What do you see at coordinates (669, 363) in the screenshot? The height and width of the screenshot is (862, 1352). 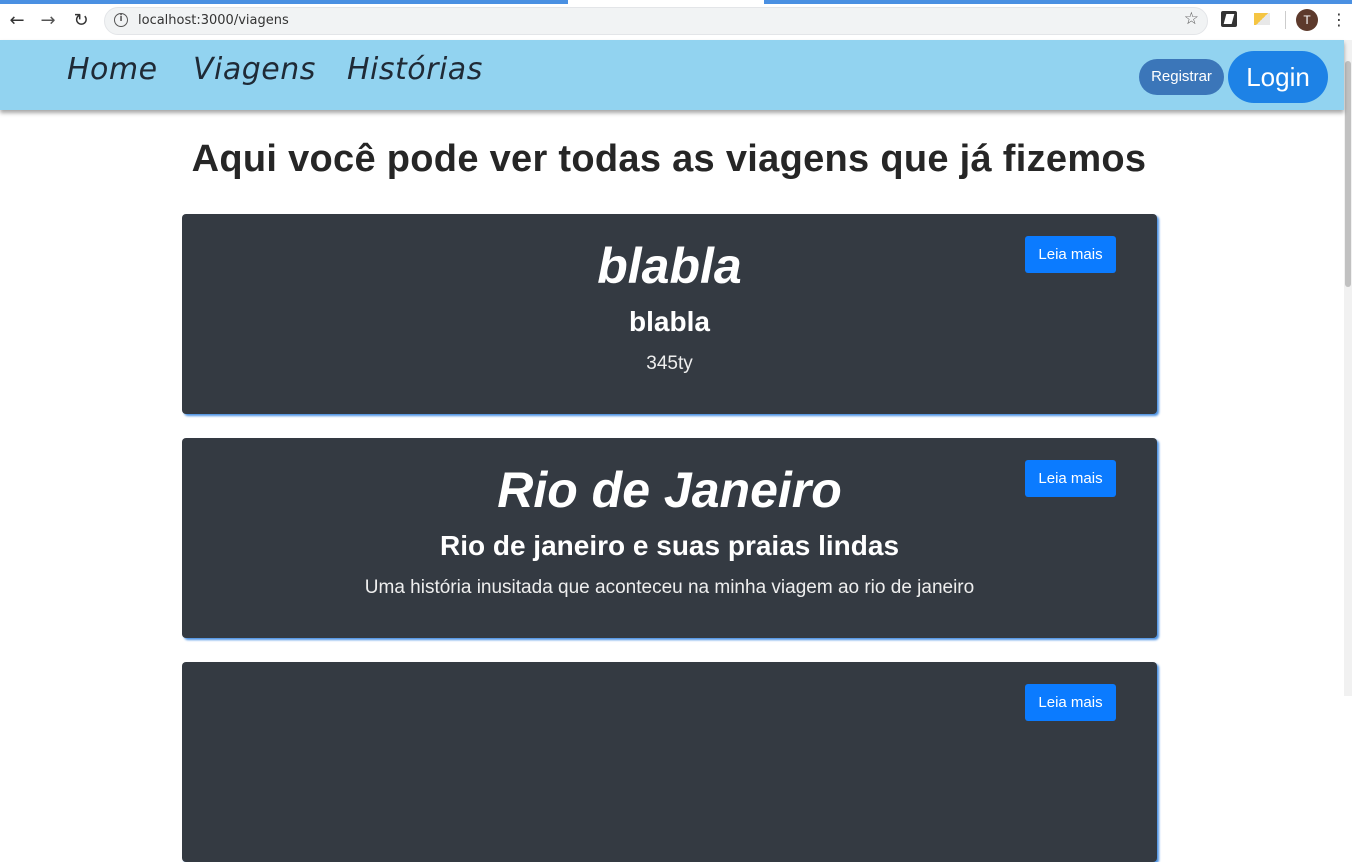 I see `card-description: 345ty` at bounding box center [669, 363].